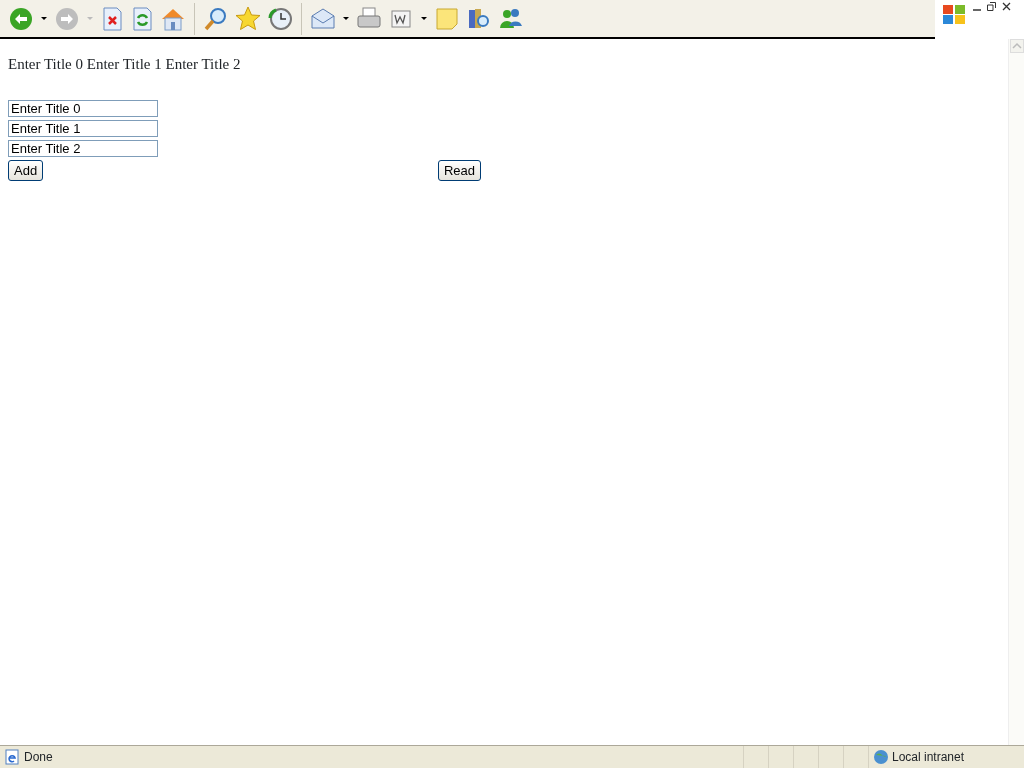 The image size is (1024, 768). Describe the element at coordinates (927, 757) in the screenshot. I see `security-zone: Local intranet` at that location.